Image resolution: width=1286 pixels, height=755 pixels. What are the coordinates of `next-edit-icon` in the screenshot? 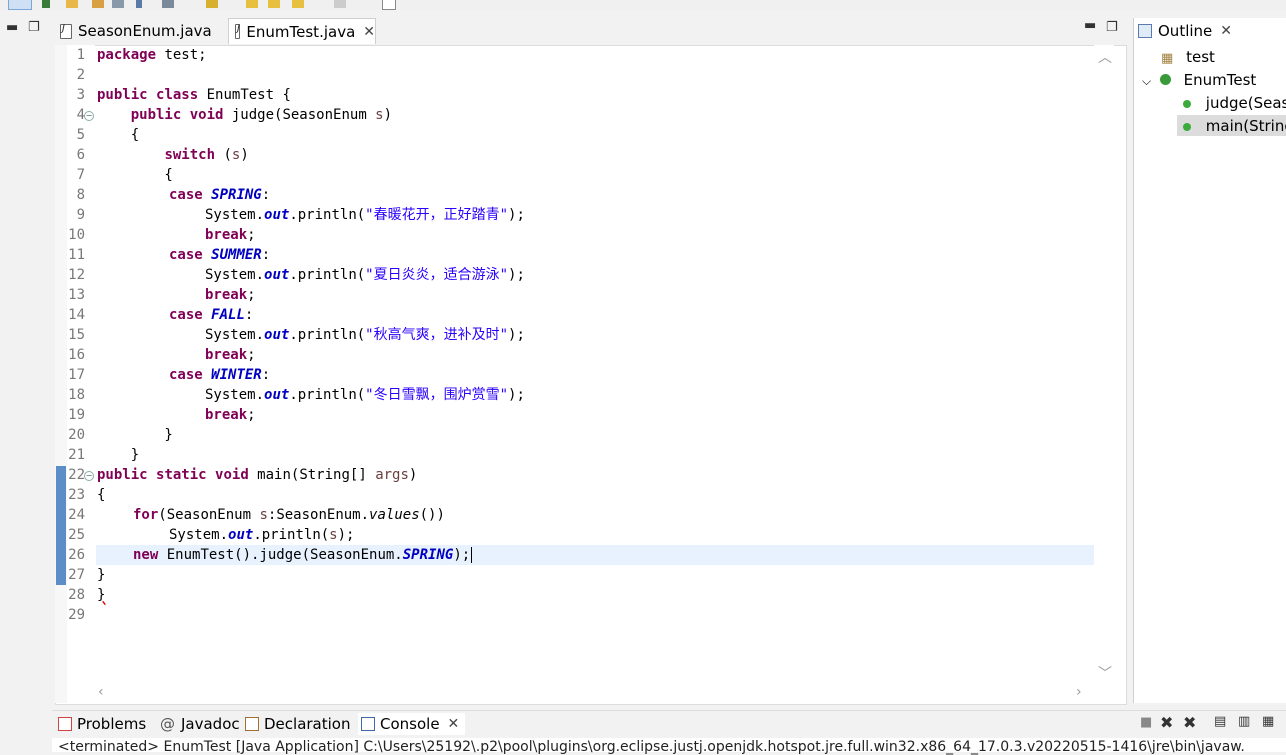 It's located at (340, 4).